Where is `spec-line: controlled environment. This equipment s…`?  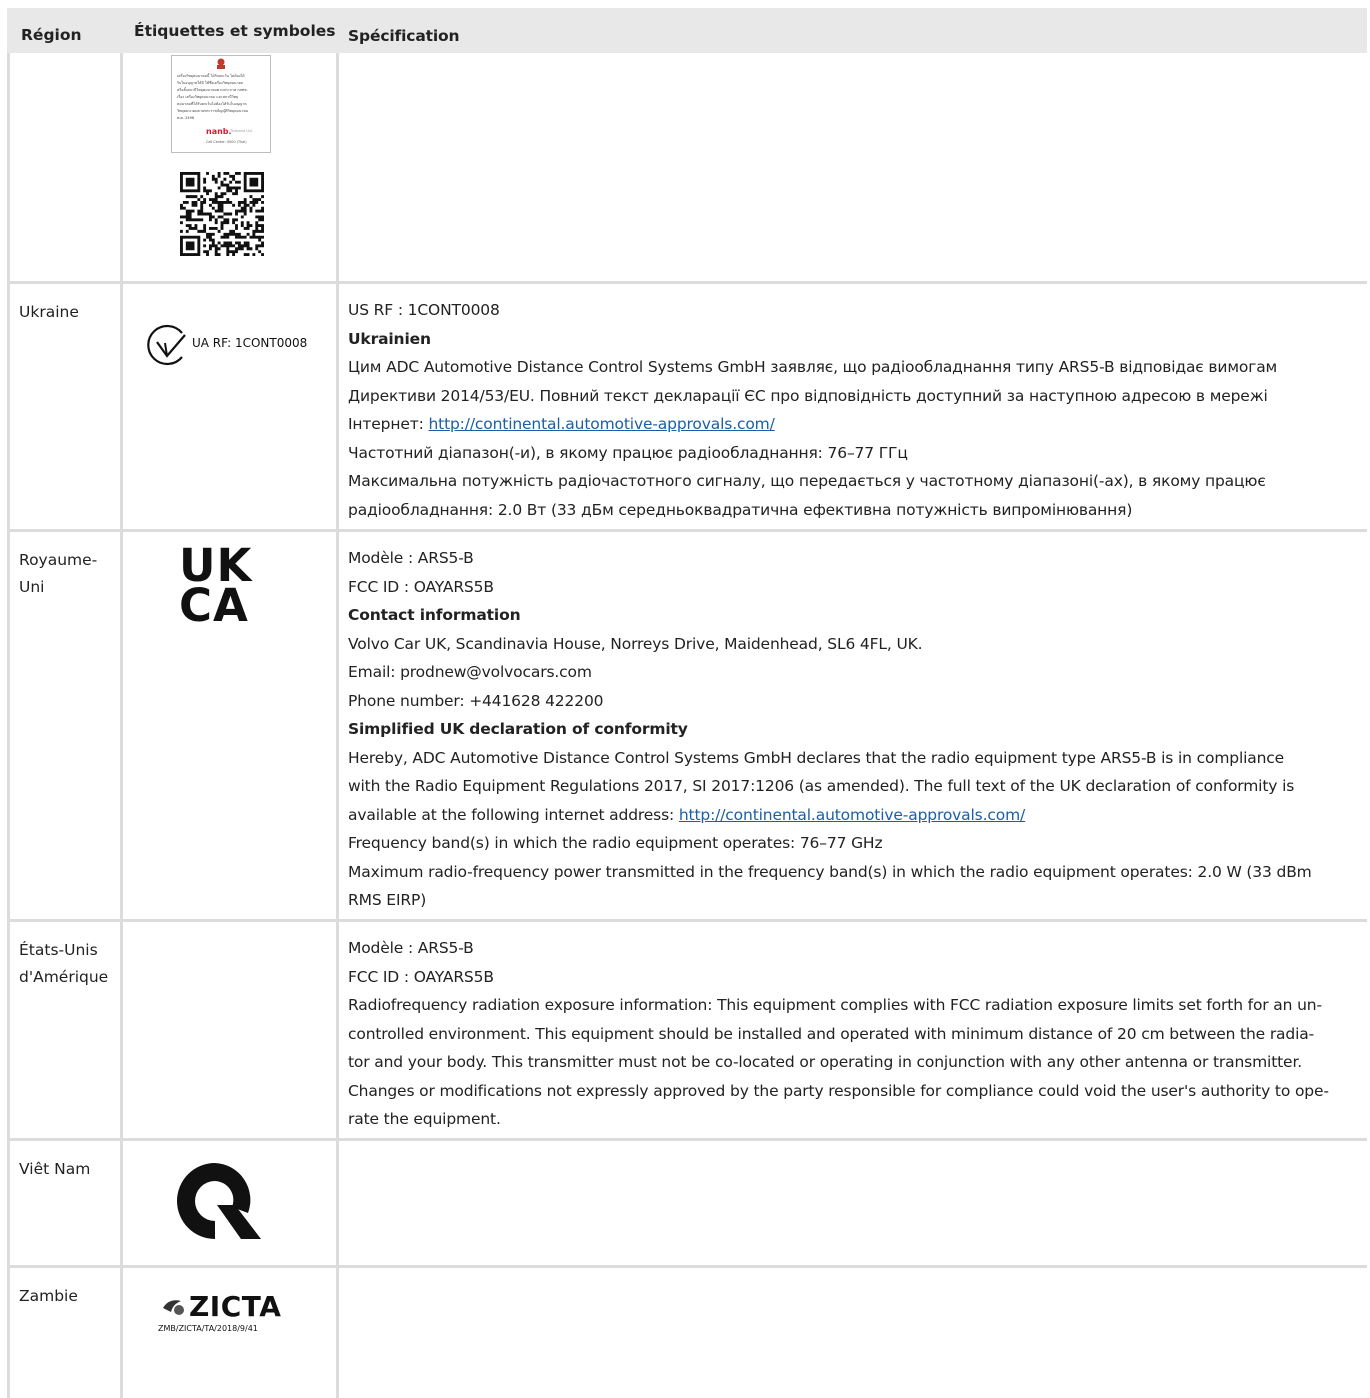
spec-line: controlled environment. This equipment s… is located at coordinates (831, 1033).